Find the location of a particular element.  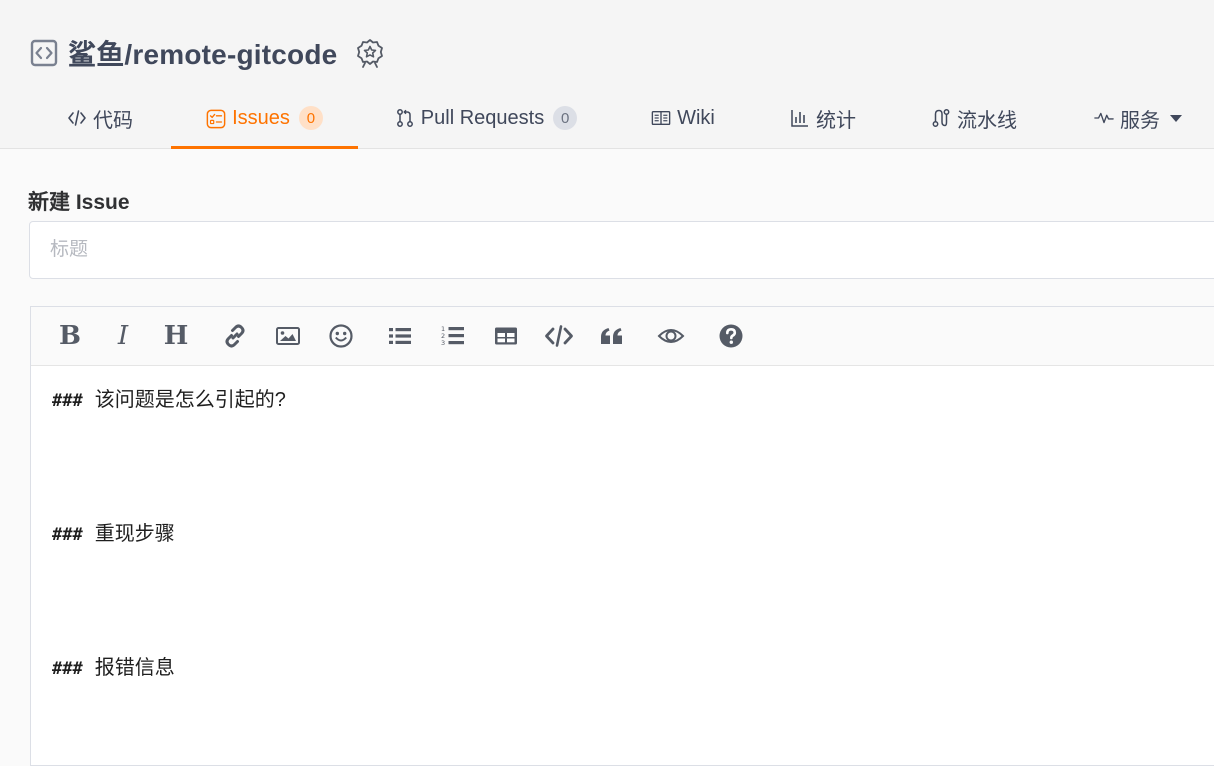

issues-icon is located at coordinates (216, 118).